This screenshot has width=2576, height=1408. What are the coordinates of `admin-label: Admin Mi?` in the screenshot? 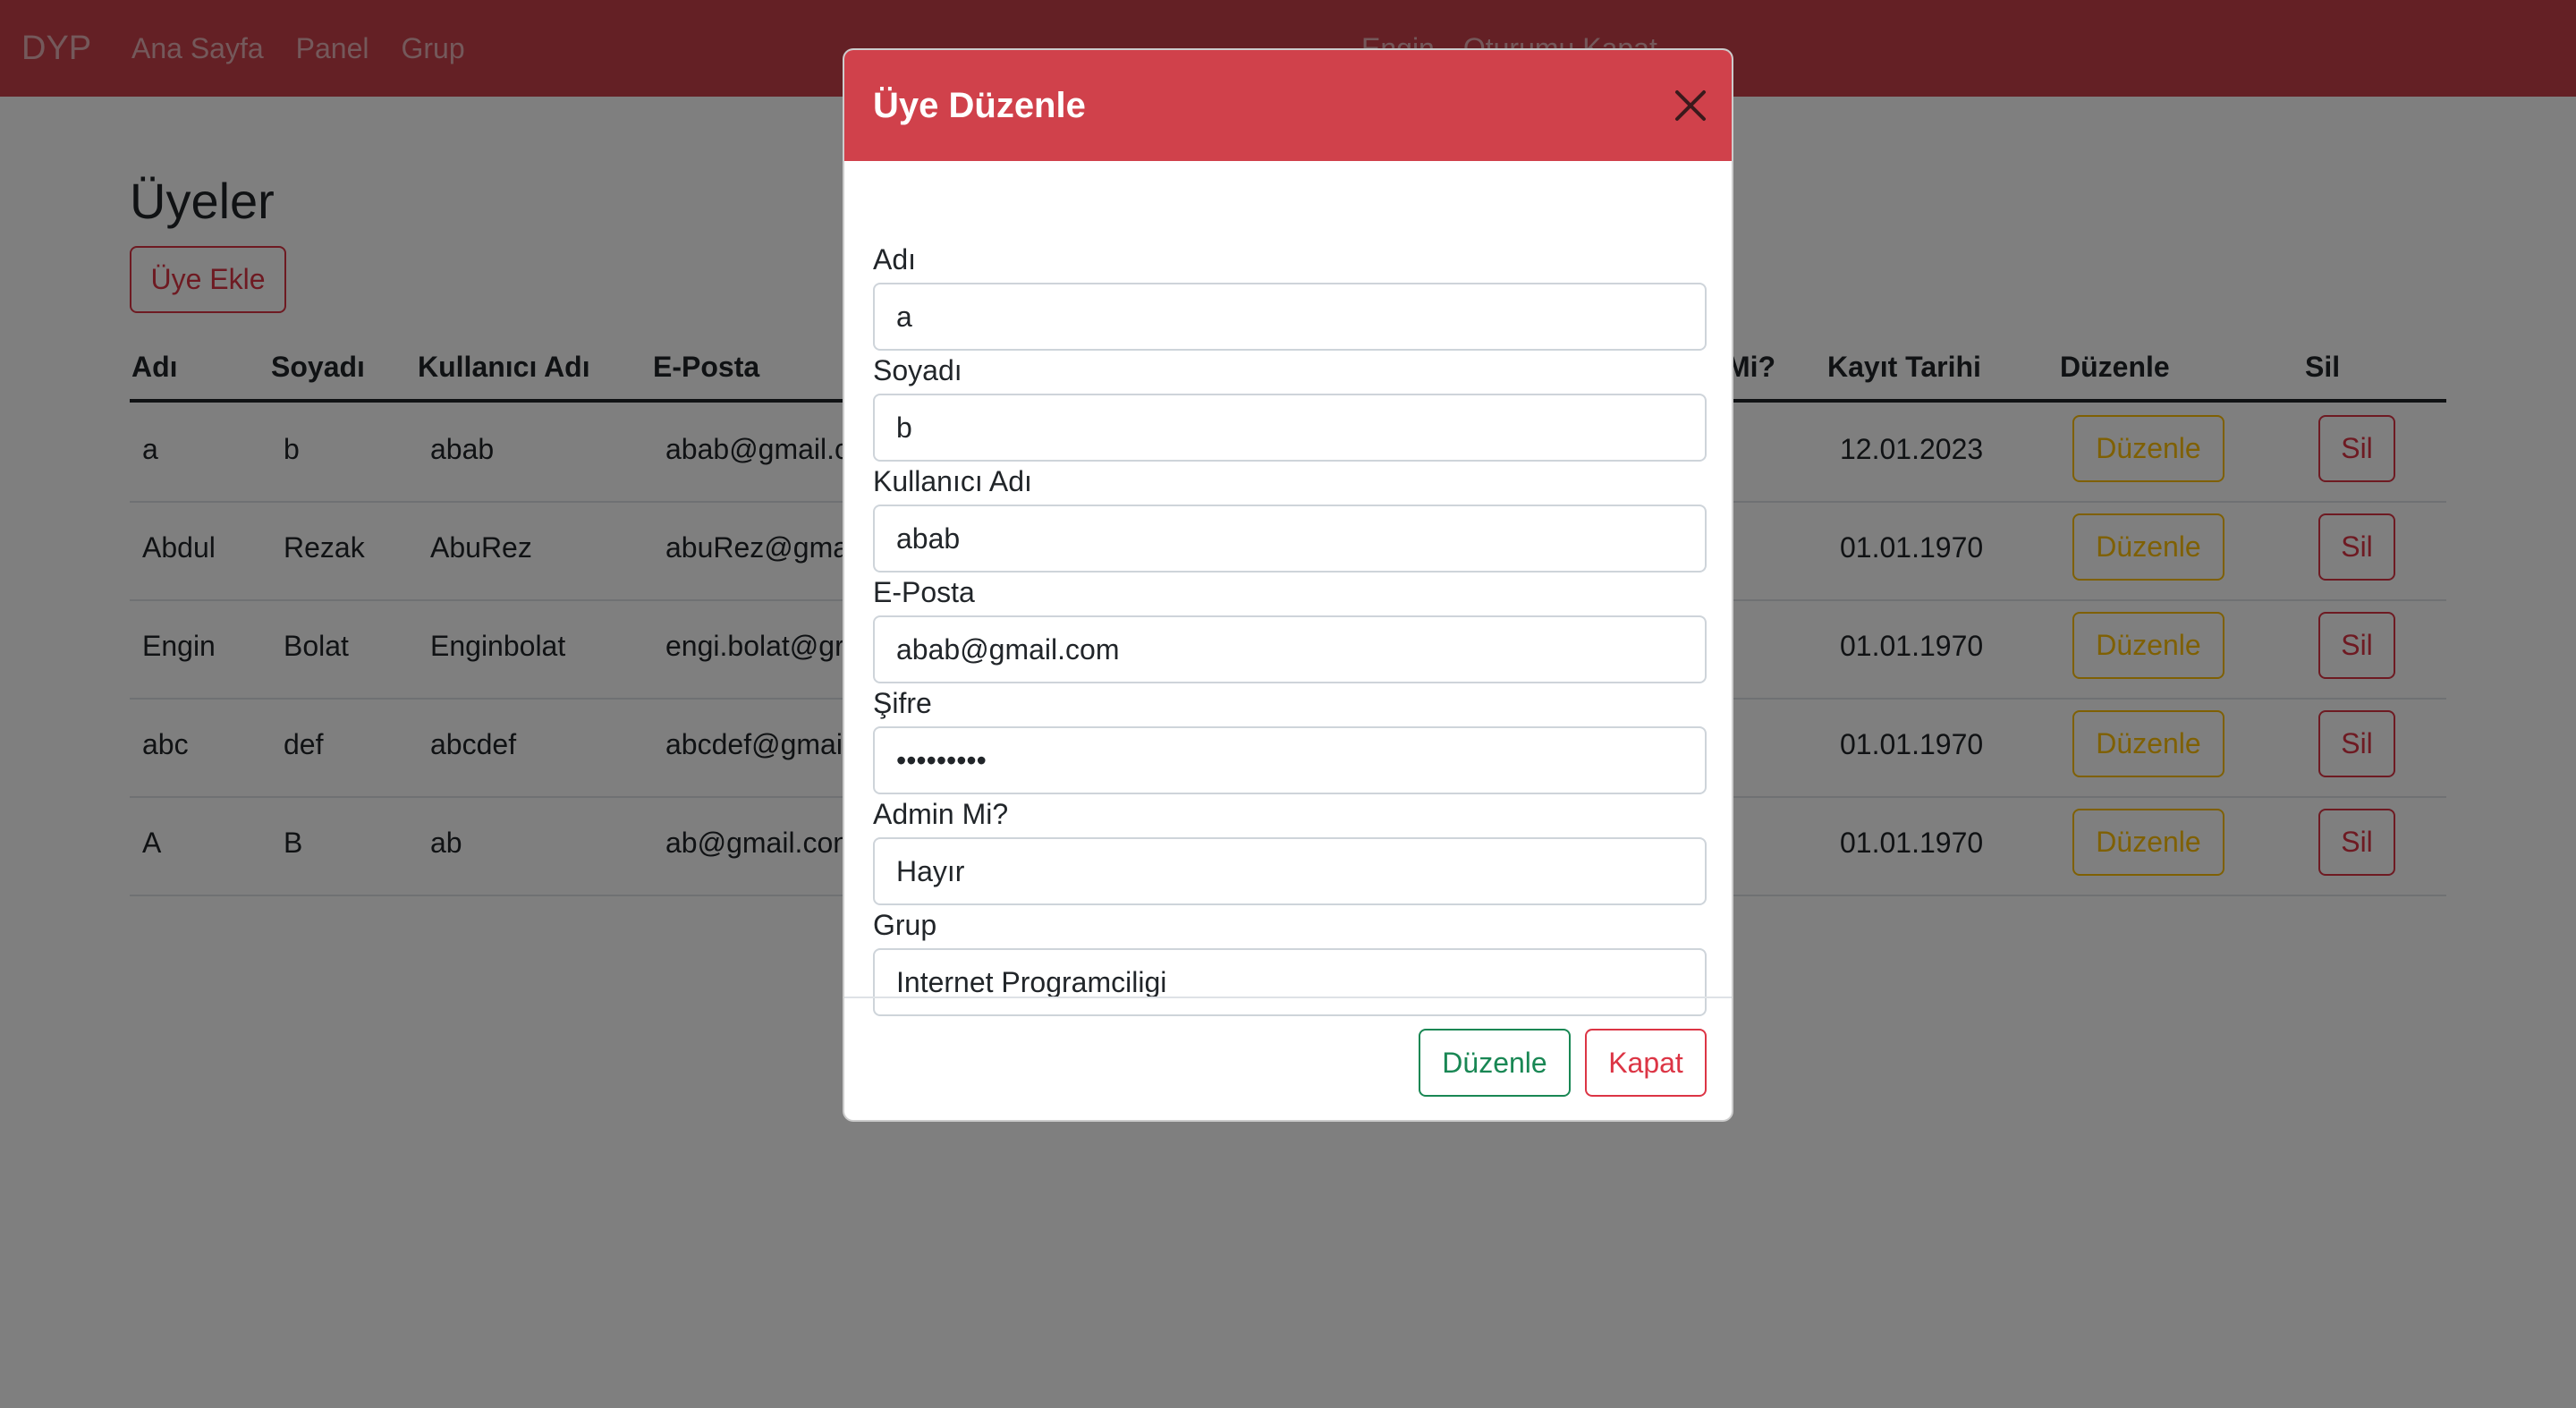 It's located at (941, 814).